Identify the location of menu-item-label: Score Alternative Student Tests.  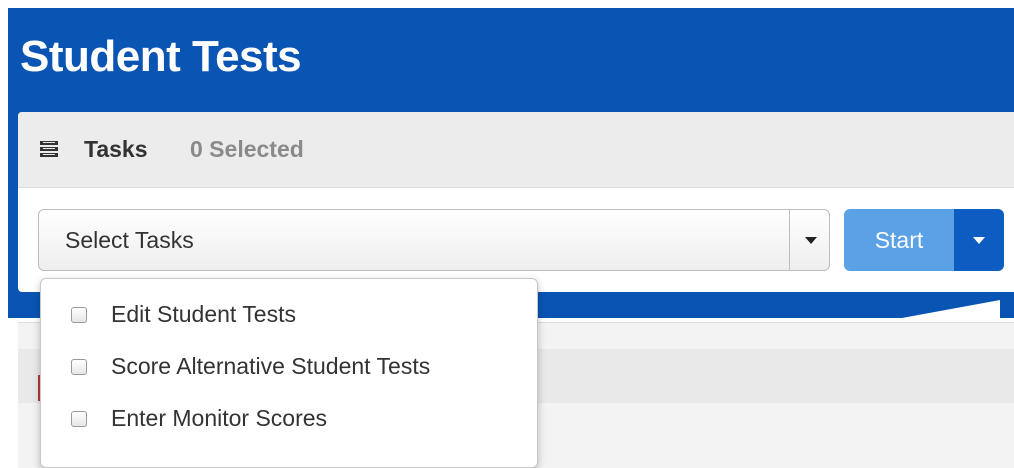
(271, 366).